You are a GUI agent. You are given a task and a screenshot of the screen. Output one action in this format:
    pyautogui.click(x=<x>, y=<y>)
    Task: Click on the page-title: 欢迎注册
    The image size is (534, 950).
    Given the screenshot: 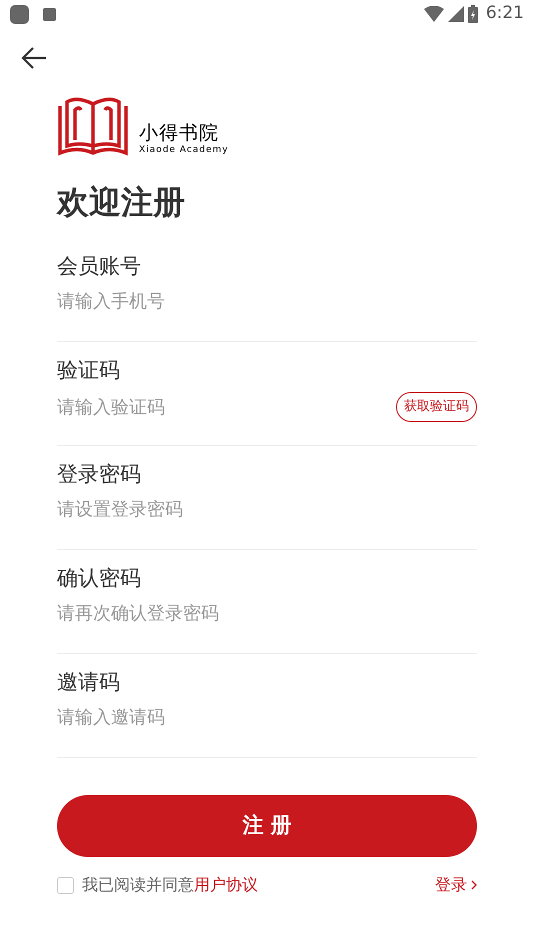 What is the action you would take?
    pyautogui.click(x=121, y=202)
    